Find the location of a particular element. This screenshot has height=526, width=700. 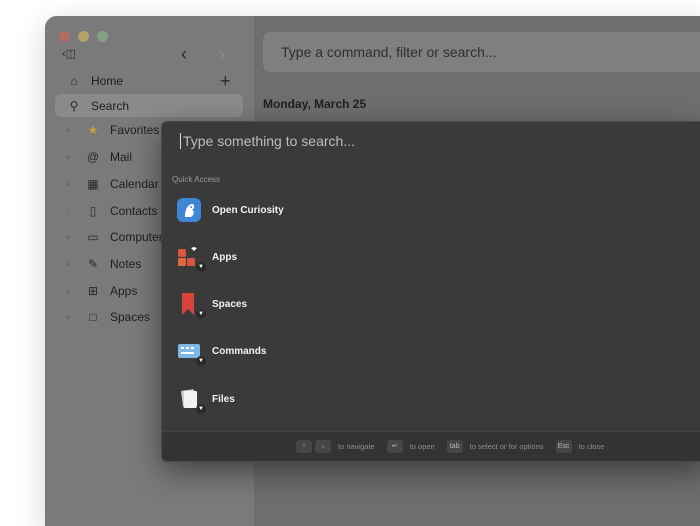

sidebar-item-label: Spaces is located at coordinates (130, 317).